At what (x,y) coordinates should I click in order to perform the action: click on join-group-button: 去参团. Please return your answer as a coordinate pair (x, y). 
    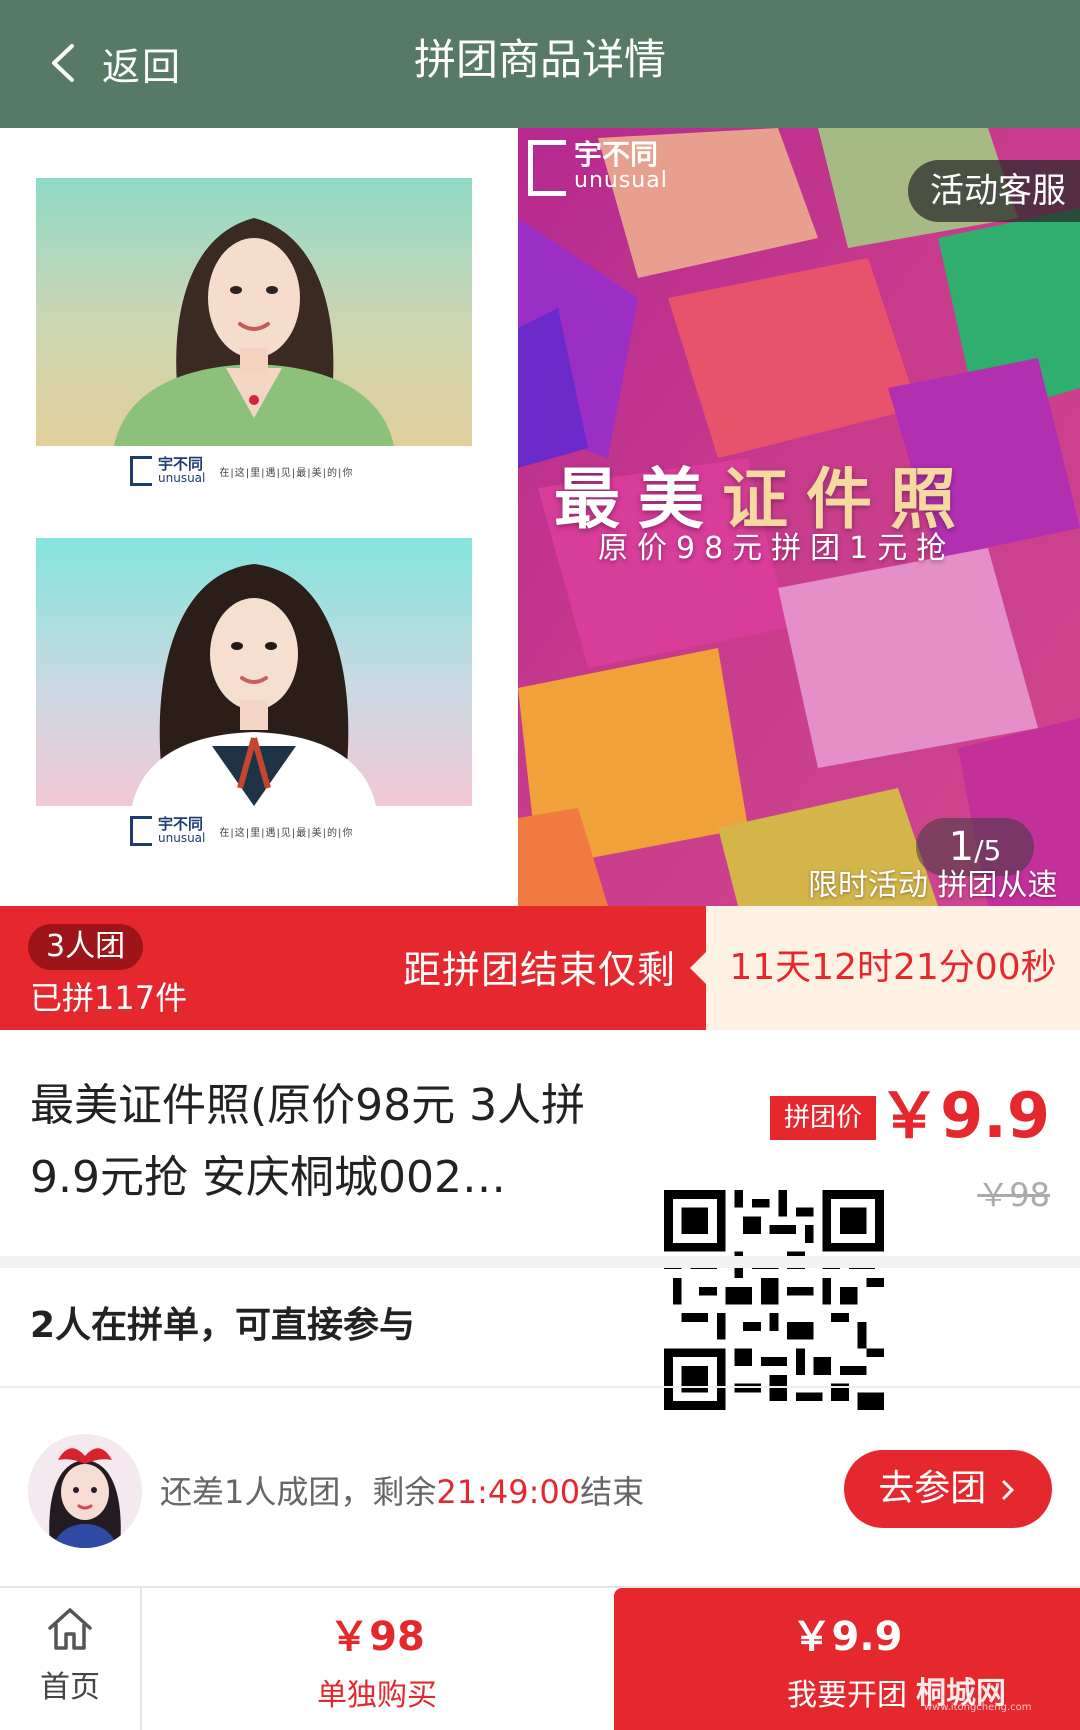
    Looking at the image, I should click on (948, 1489).